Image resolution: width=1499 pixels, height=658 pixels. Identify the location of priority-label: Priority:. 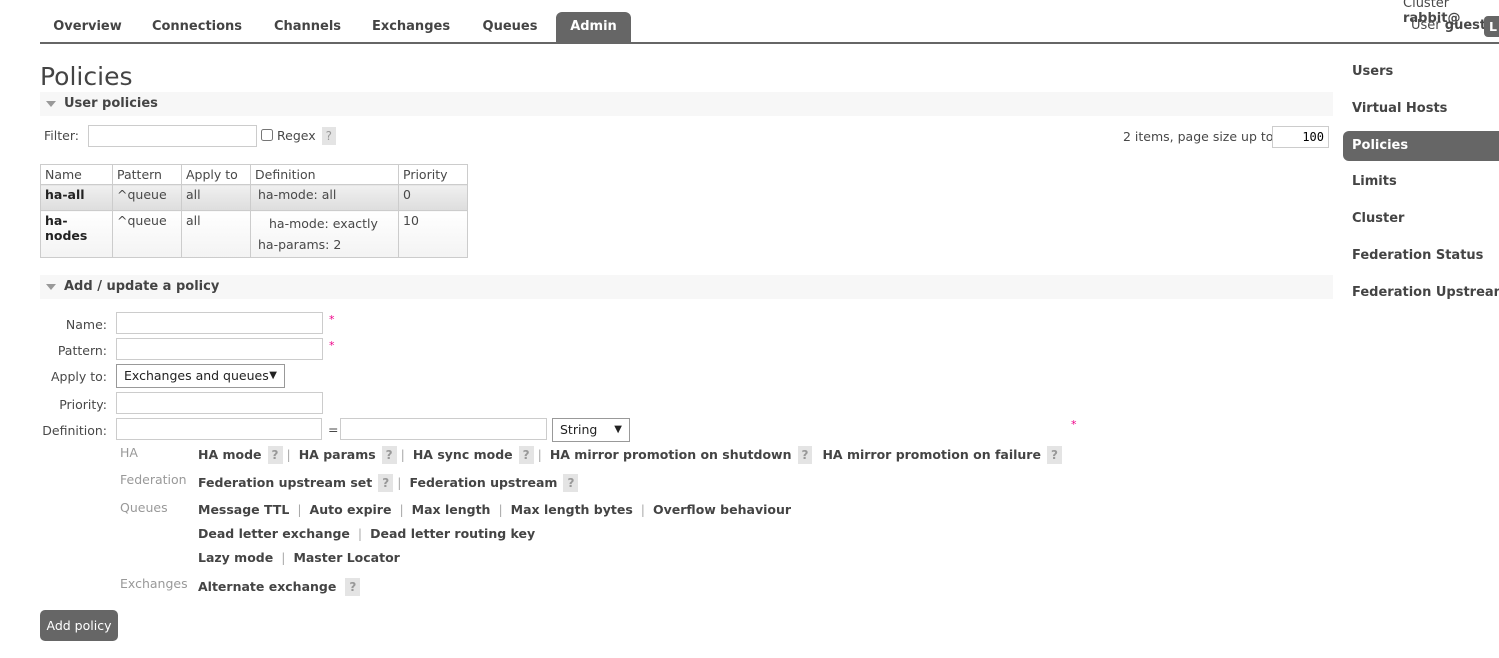
(83, 404).